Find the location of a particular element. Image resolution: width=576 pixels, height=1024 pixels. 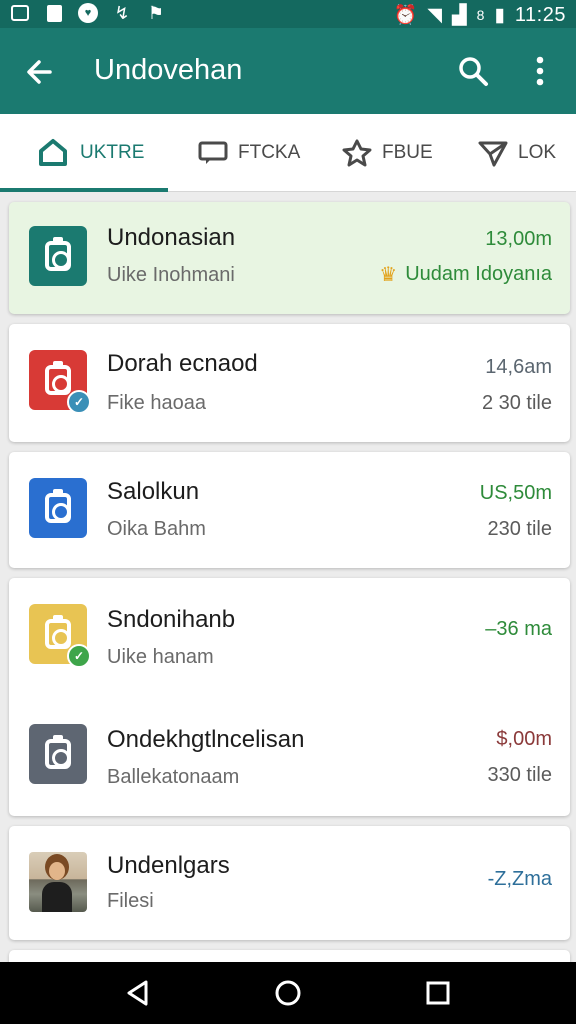

battery-label: 8 is located at coordinates (480, 15).